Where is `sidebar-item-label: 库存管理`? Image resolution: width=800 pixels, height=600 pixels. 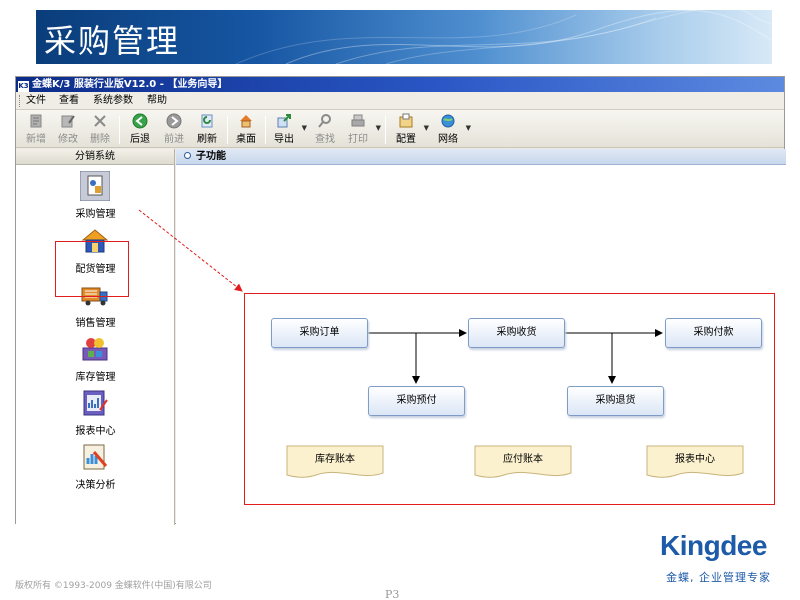 sidebar-item-label: 库存管理 is located at coordinates (95, 377).